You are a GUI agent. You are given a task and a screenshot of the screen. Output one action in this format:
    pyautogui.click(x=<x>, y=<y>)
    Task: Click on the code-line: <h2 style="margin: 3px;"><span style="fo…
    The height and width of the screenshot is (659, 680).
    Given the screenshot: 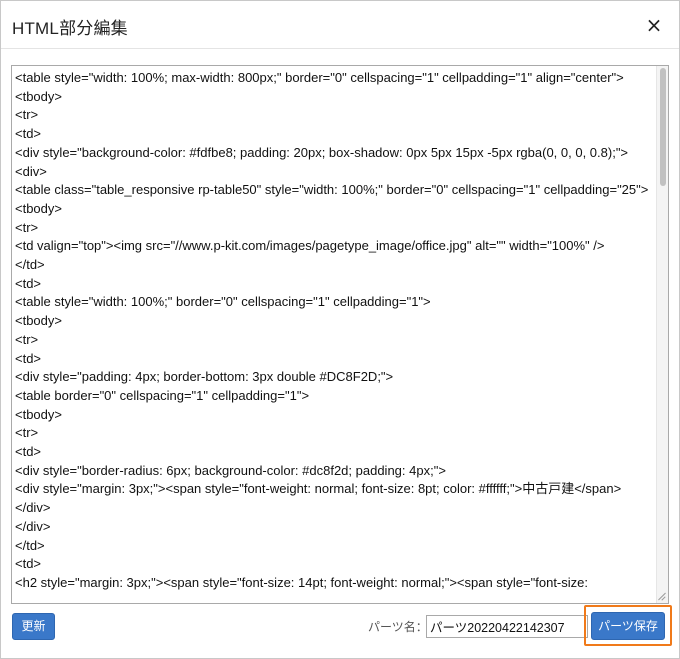 What is the action you would take?
    pyautogui.click(x=301, y=582)
    